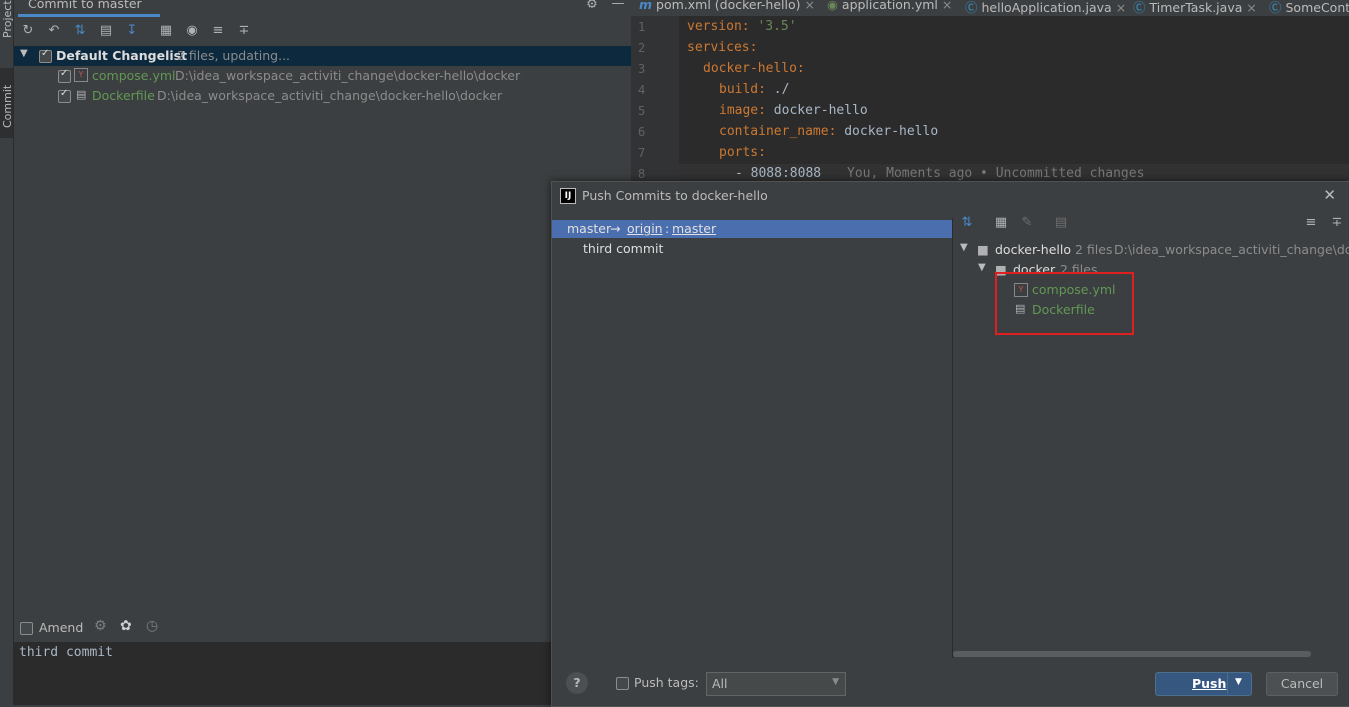 The image size is (1349, 707). Describe the element at coordinates (126, 626) in the screenshot. I see `commit-options-icon: ✿` at that location.